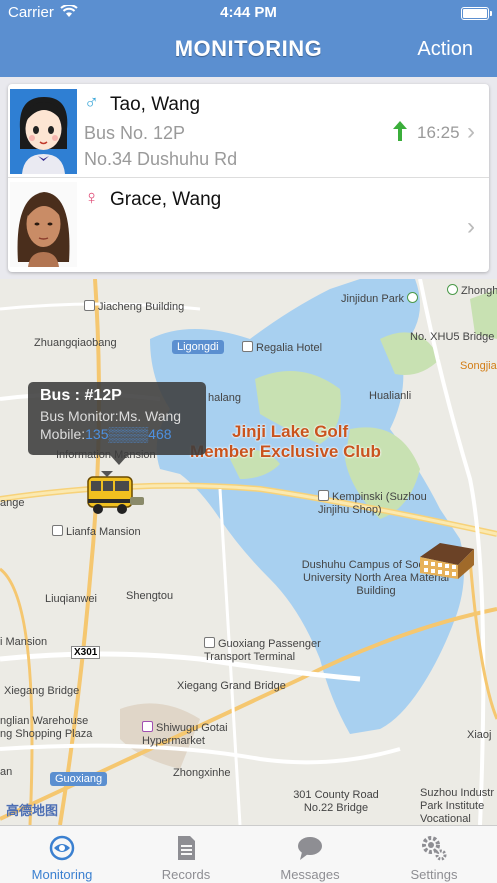 The height and width of the screenshot is (883, 497). I want to click on map-label: Ligongdi, so click(198, 347).